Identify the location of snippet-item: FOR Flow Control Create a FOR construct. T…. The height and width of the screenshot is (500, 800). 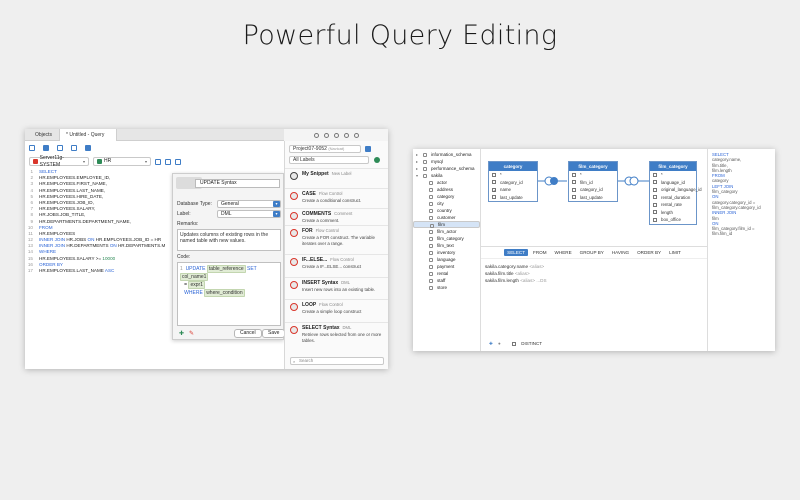
(336, 239).